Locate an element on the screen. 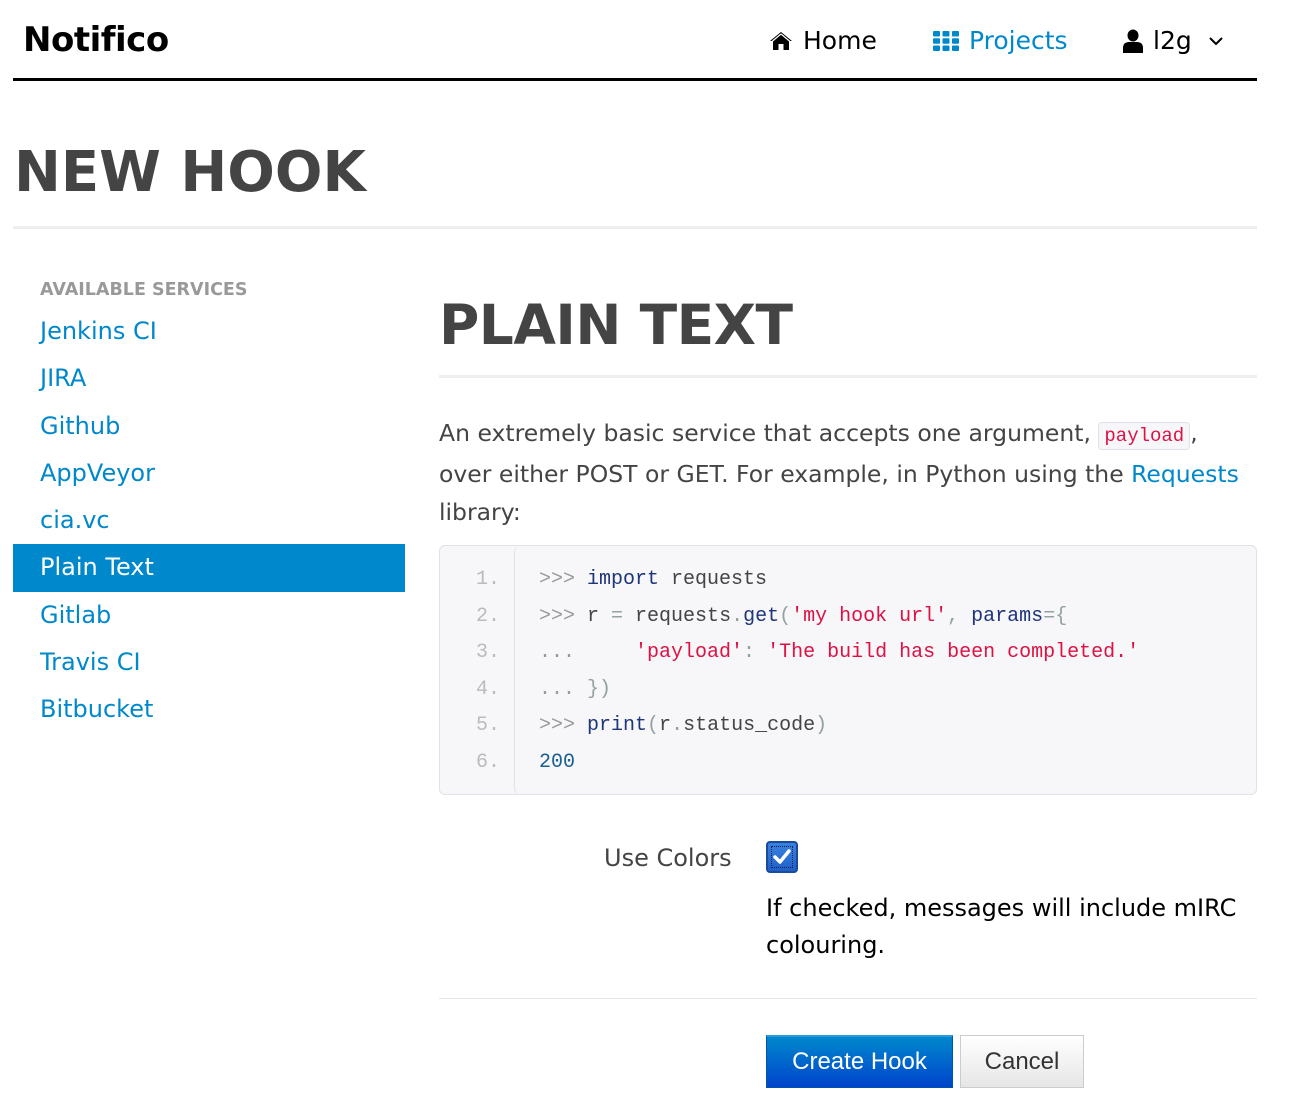 The height and width of the screenshot is (1101, 1303). code-line: >>> import requests is located at coordinates (653, 579).